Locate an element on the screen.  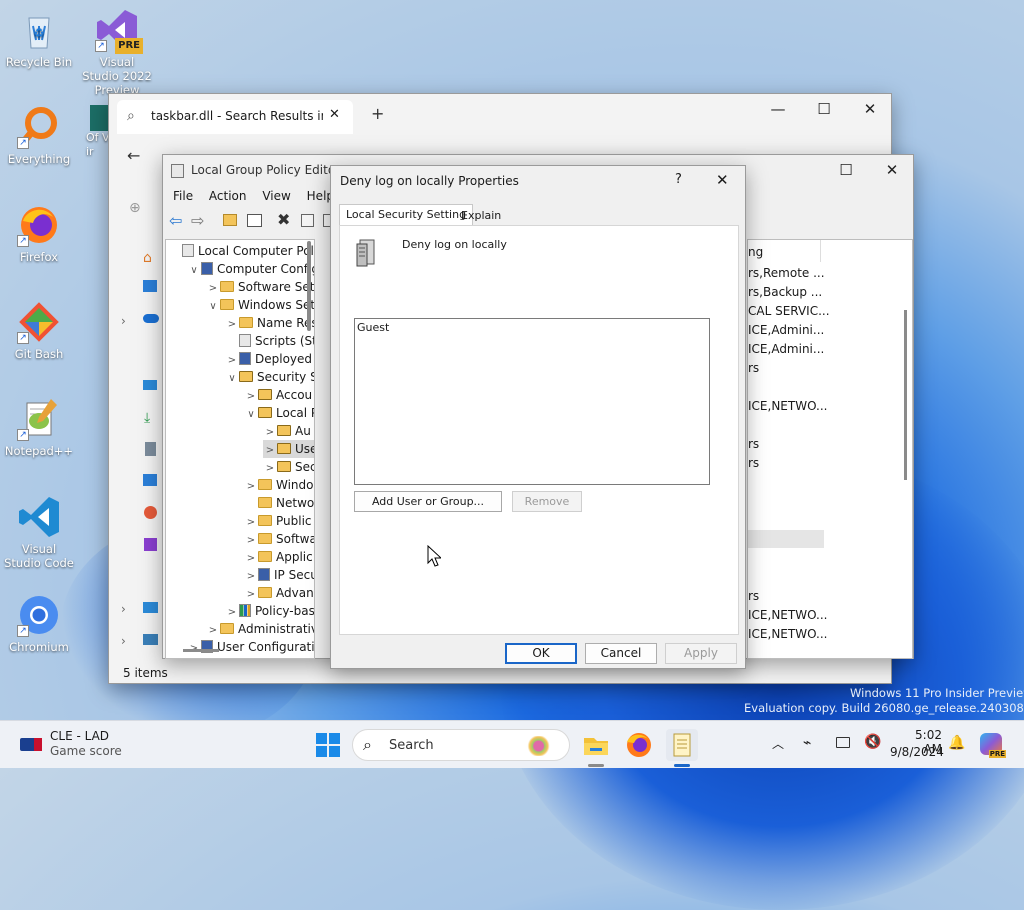
tree-node: > Administrativ is located at coordinates (260, 629).